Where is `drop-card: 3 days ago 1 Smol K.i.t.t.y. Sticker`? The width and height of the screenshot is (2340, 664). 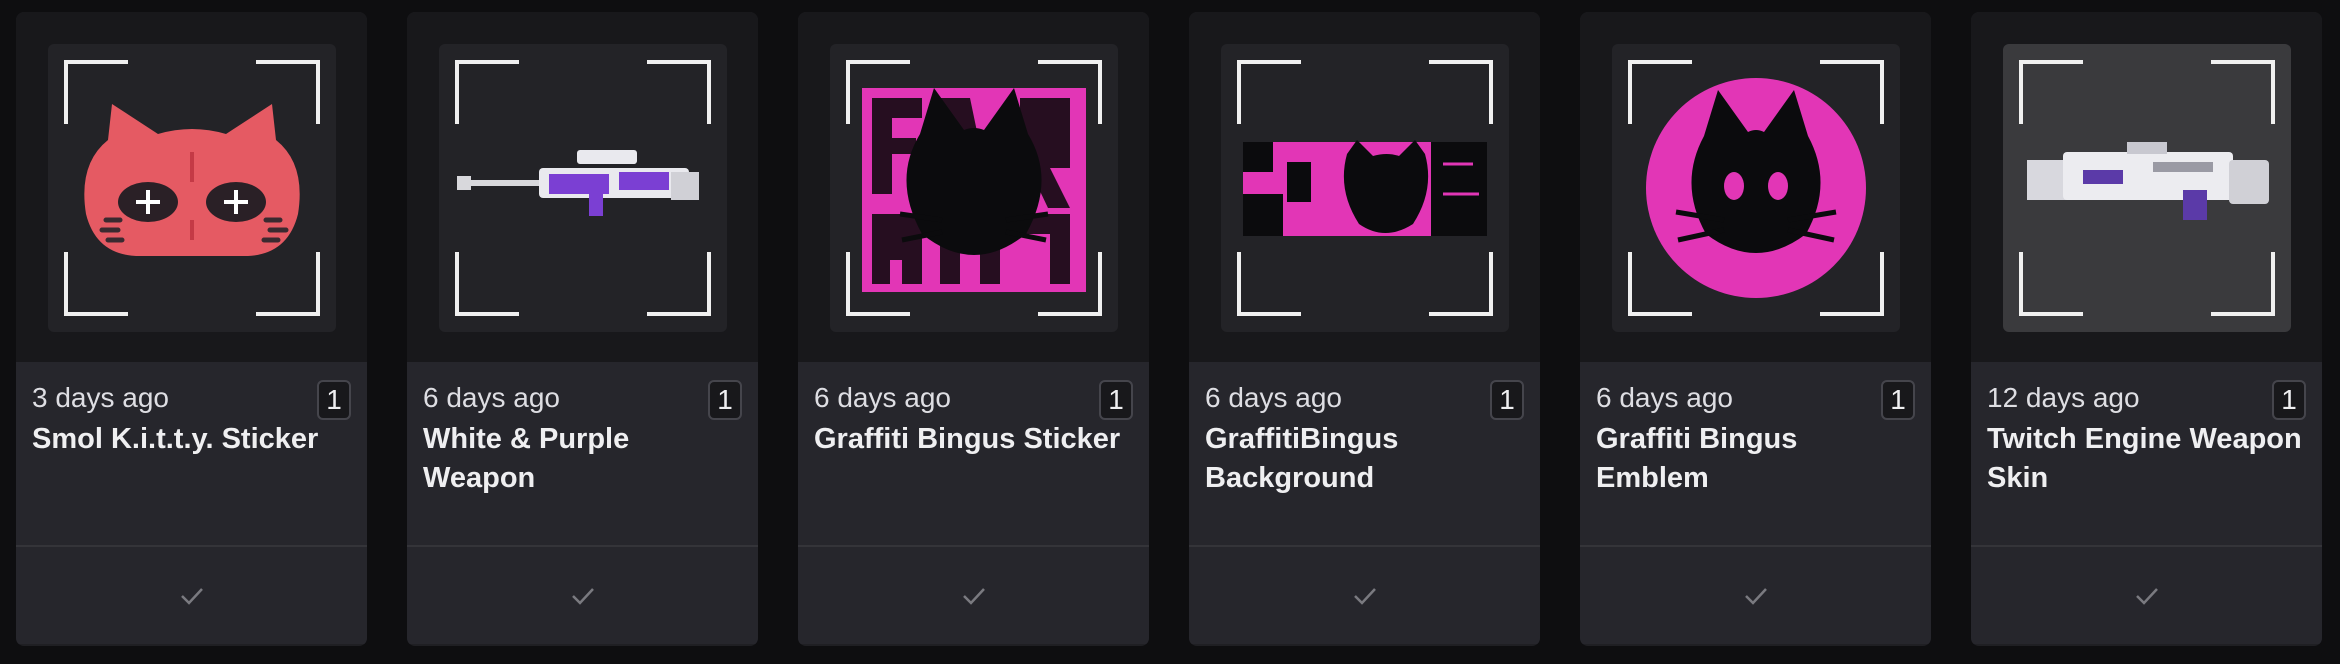 drop-card: 3 days ago 1 Smol K.i.t.t.y. Sticker is located at coordinates (191, 329).